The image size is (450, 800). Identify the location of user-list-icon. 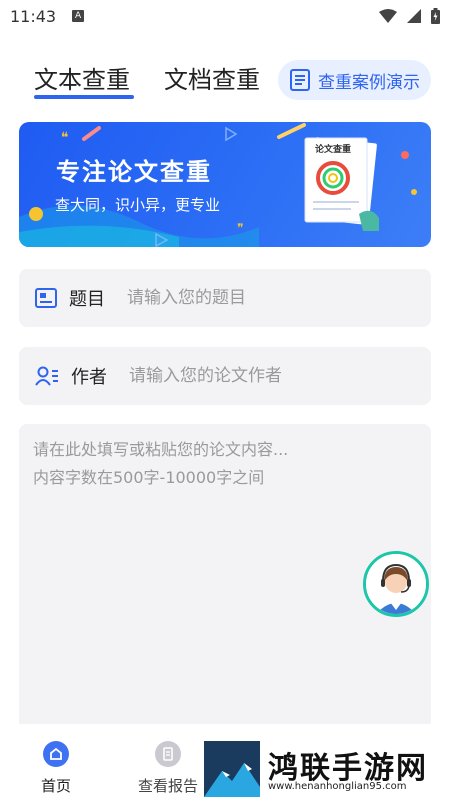
(46, 376).